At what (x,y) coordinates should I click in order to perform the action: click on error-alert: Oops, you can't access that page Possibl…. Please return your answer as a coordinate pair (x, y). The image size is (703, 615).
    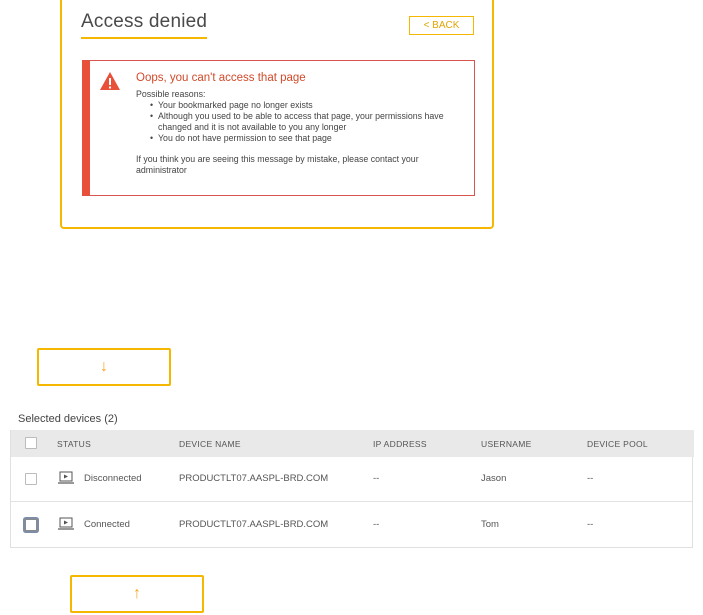
    Looking at the image, I should click on (278, 128).